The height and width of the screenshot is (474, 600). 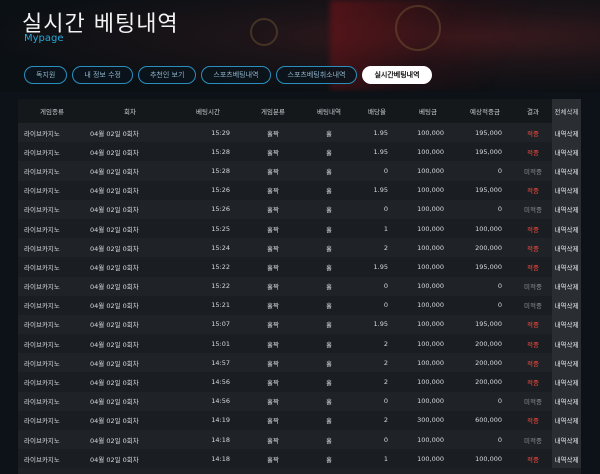 I want to click on bet-time-cell: 14:57, so click(x=220, y=362).